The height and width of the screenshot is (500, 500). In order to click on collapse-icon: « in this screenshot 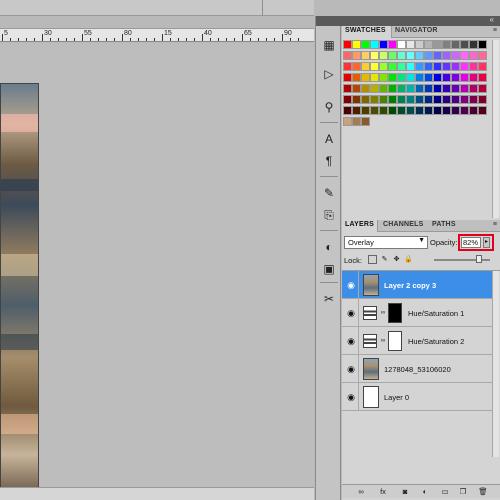, I will do `click(492, 19)`.